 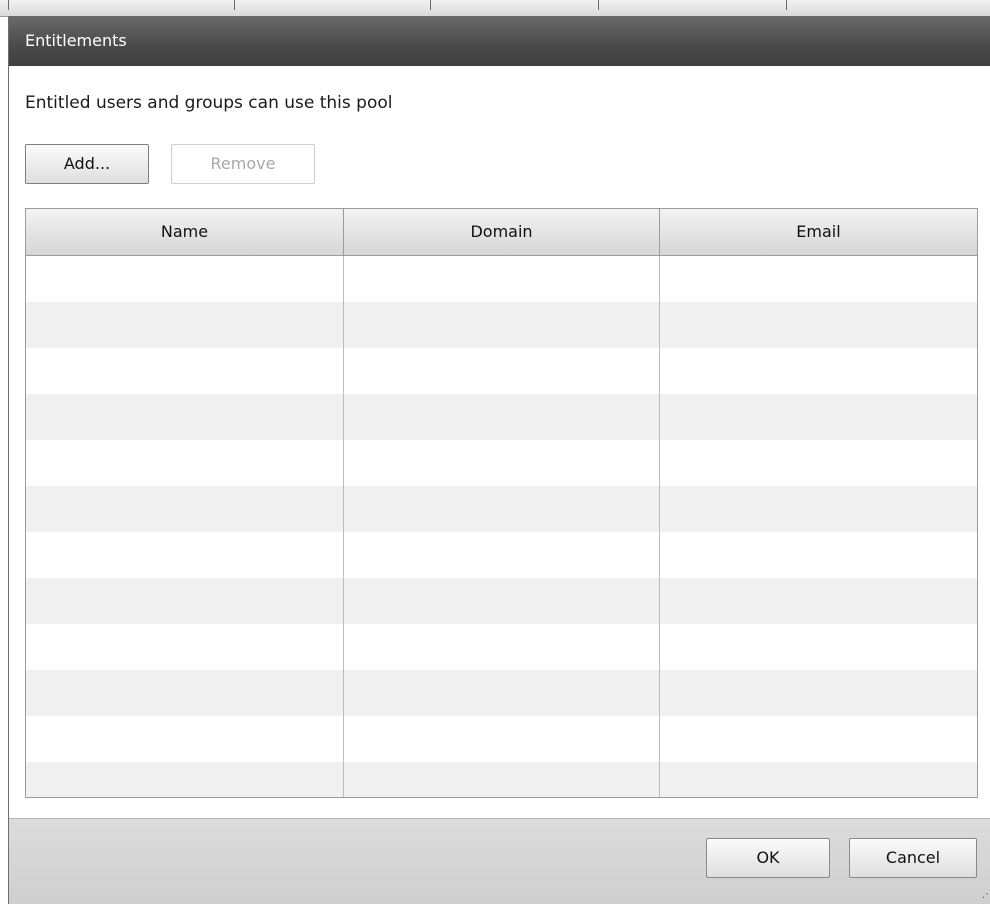 I want to click on background-window-toolbar, so click(x=495, y=8).